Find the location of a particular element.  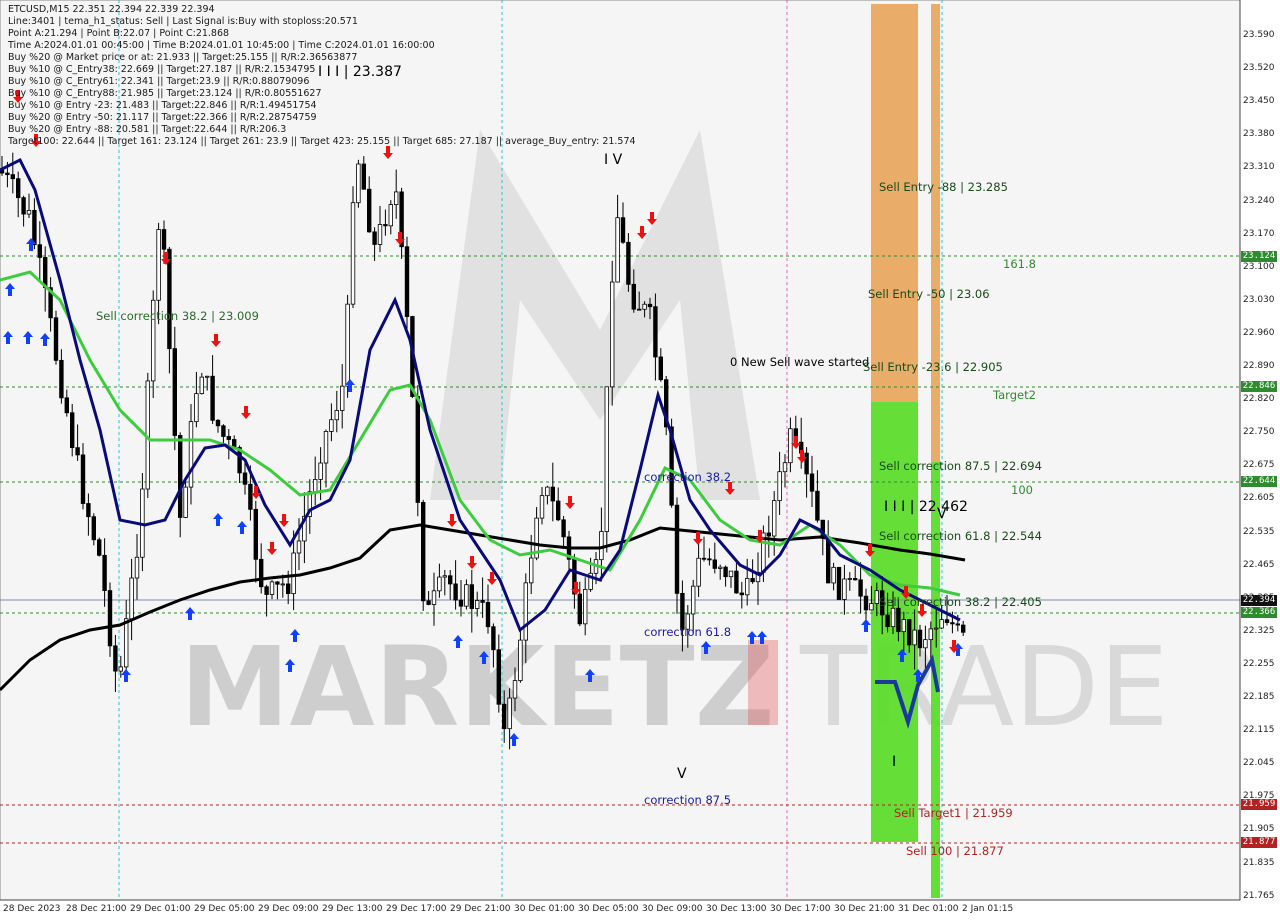

sell-target100-label: Sell 100 | 21.877 is located at coordinates (955, 851).